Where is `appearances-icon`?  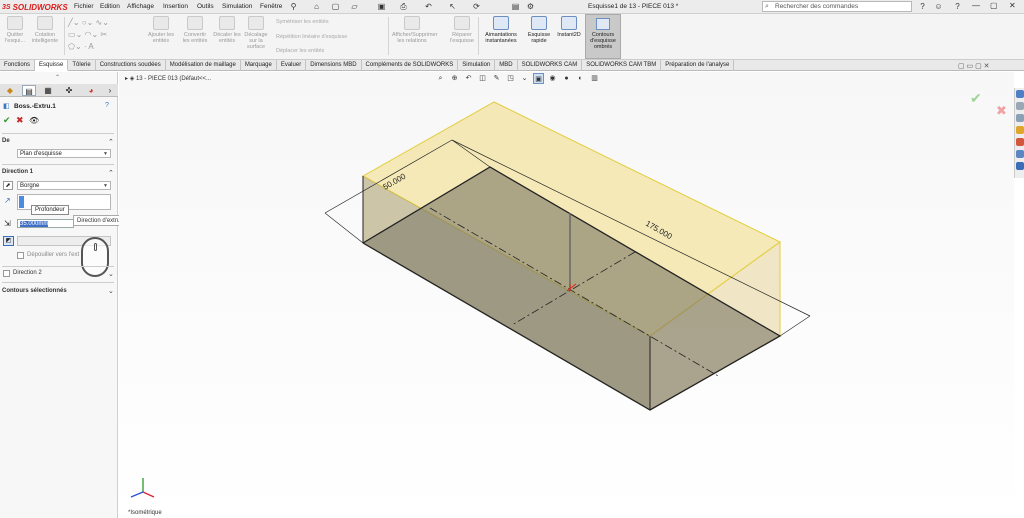 appearances-icon is located at coordinates (1020, 142).